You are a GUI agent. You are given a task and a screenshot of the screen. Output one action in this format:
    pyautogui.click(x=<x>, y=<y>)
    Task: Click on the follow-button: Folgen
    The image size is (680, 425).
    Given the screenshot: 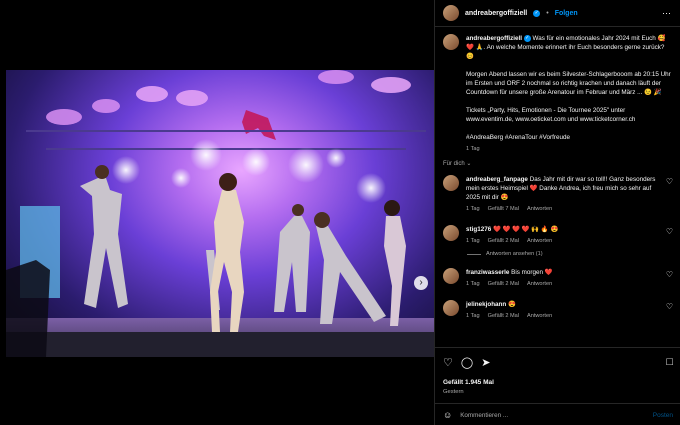 What is the action you would take?
    pyautogui.click(x=566, y=13)
    